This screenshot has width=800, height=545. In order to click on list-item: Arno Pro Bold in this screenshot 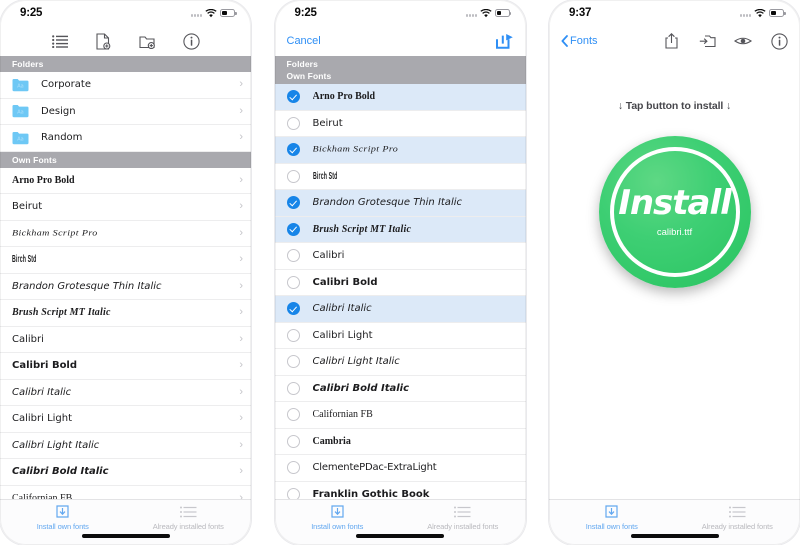, I will do `click(400, 97)`.